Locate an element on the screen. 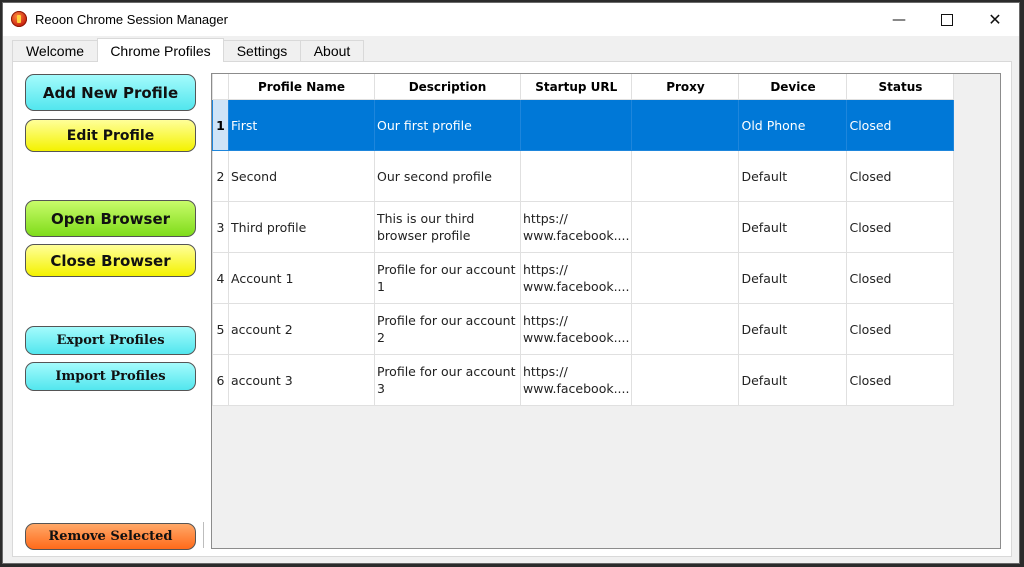  row-number: 6 is located at coordinates (220, 380).